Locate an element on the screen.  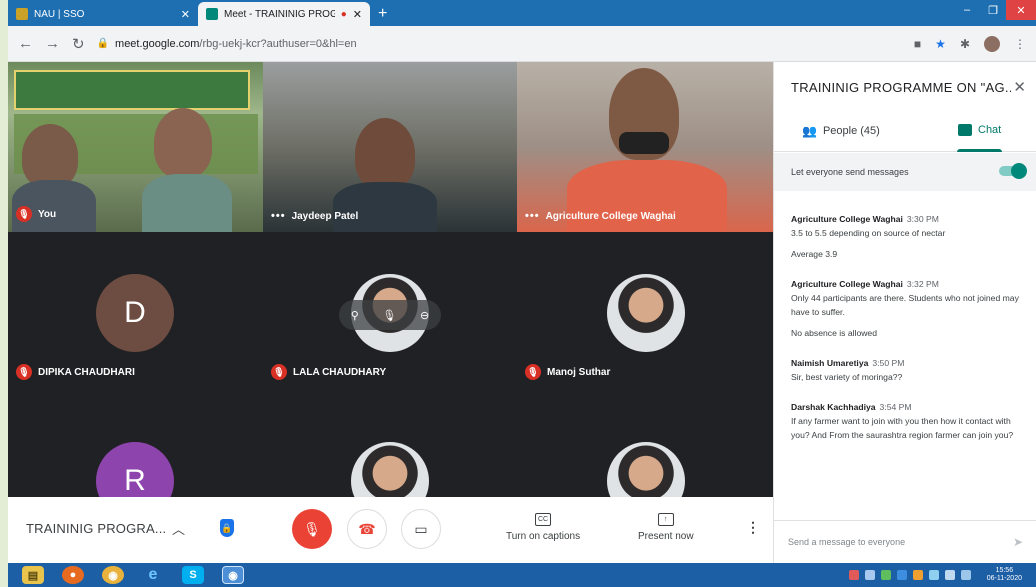
mic-toggle-button: 🎙 is located at coordinates (312, 529).